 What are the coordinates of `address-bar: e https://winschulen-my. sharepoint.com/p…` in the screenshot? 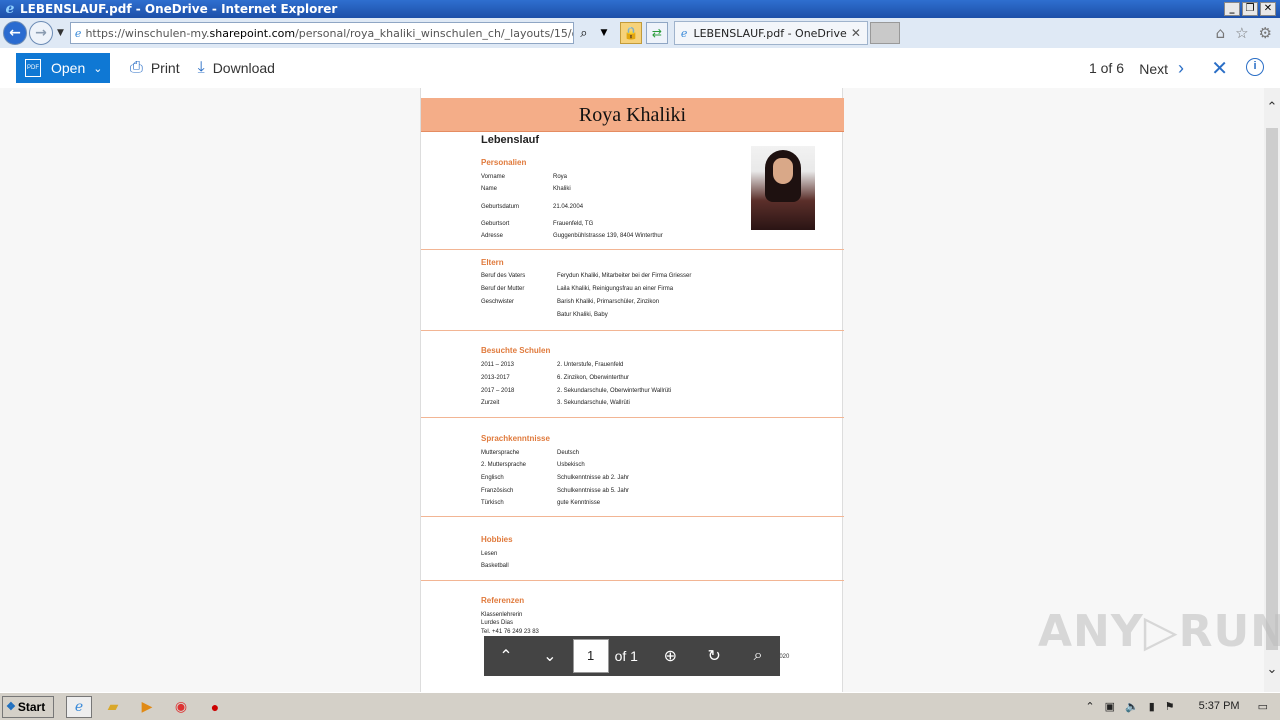 It's located at (321, 33).